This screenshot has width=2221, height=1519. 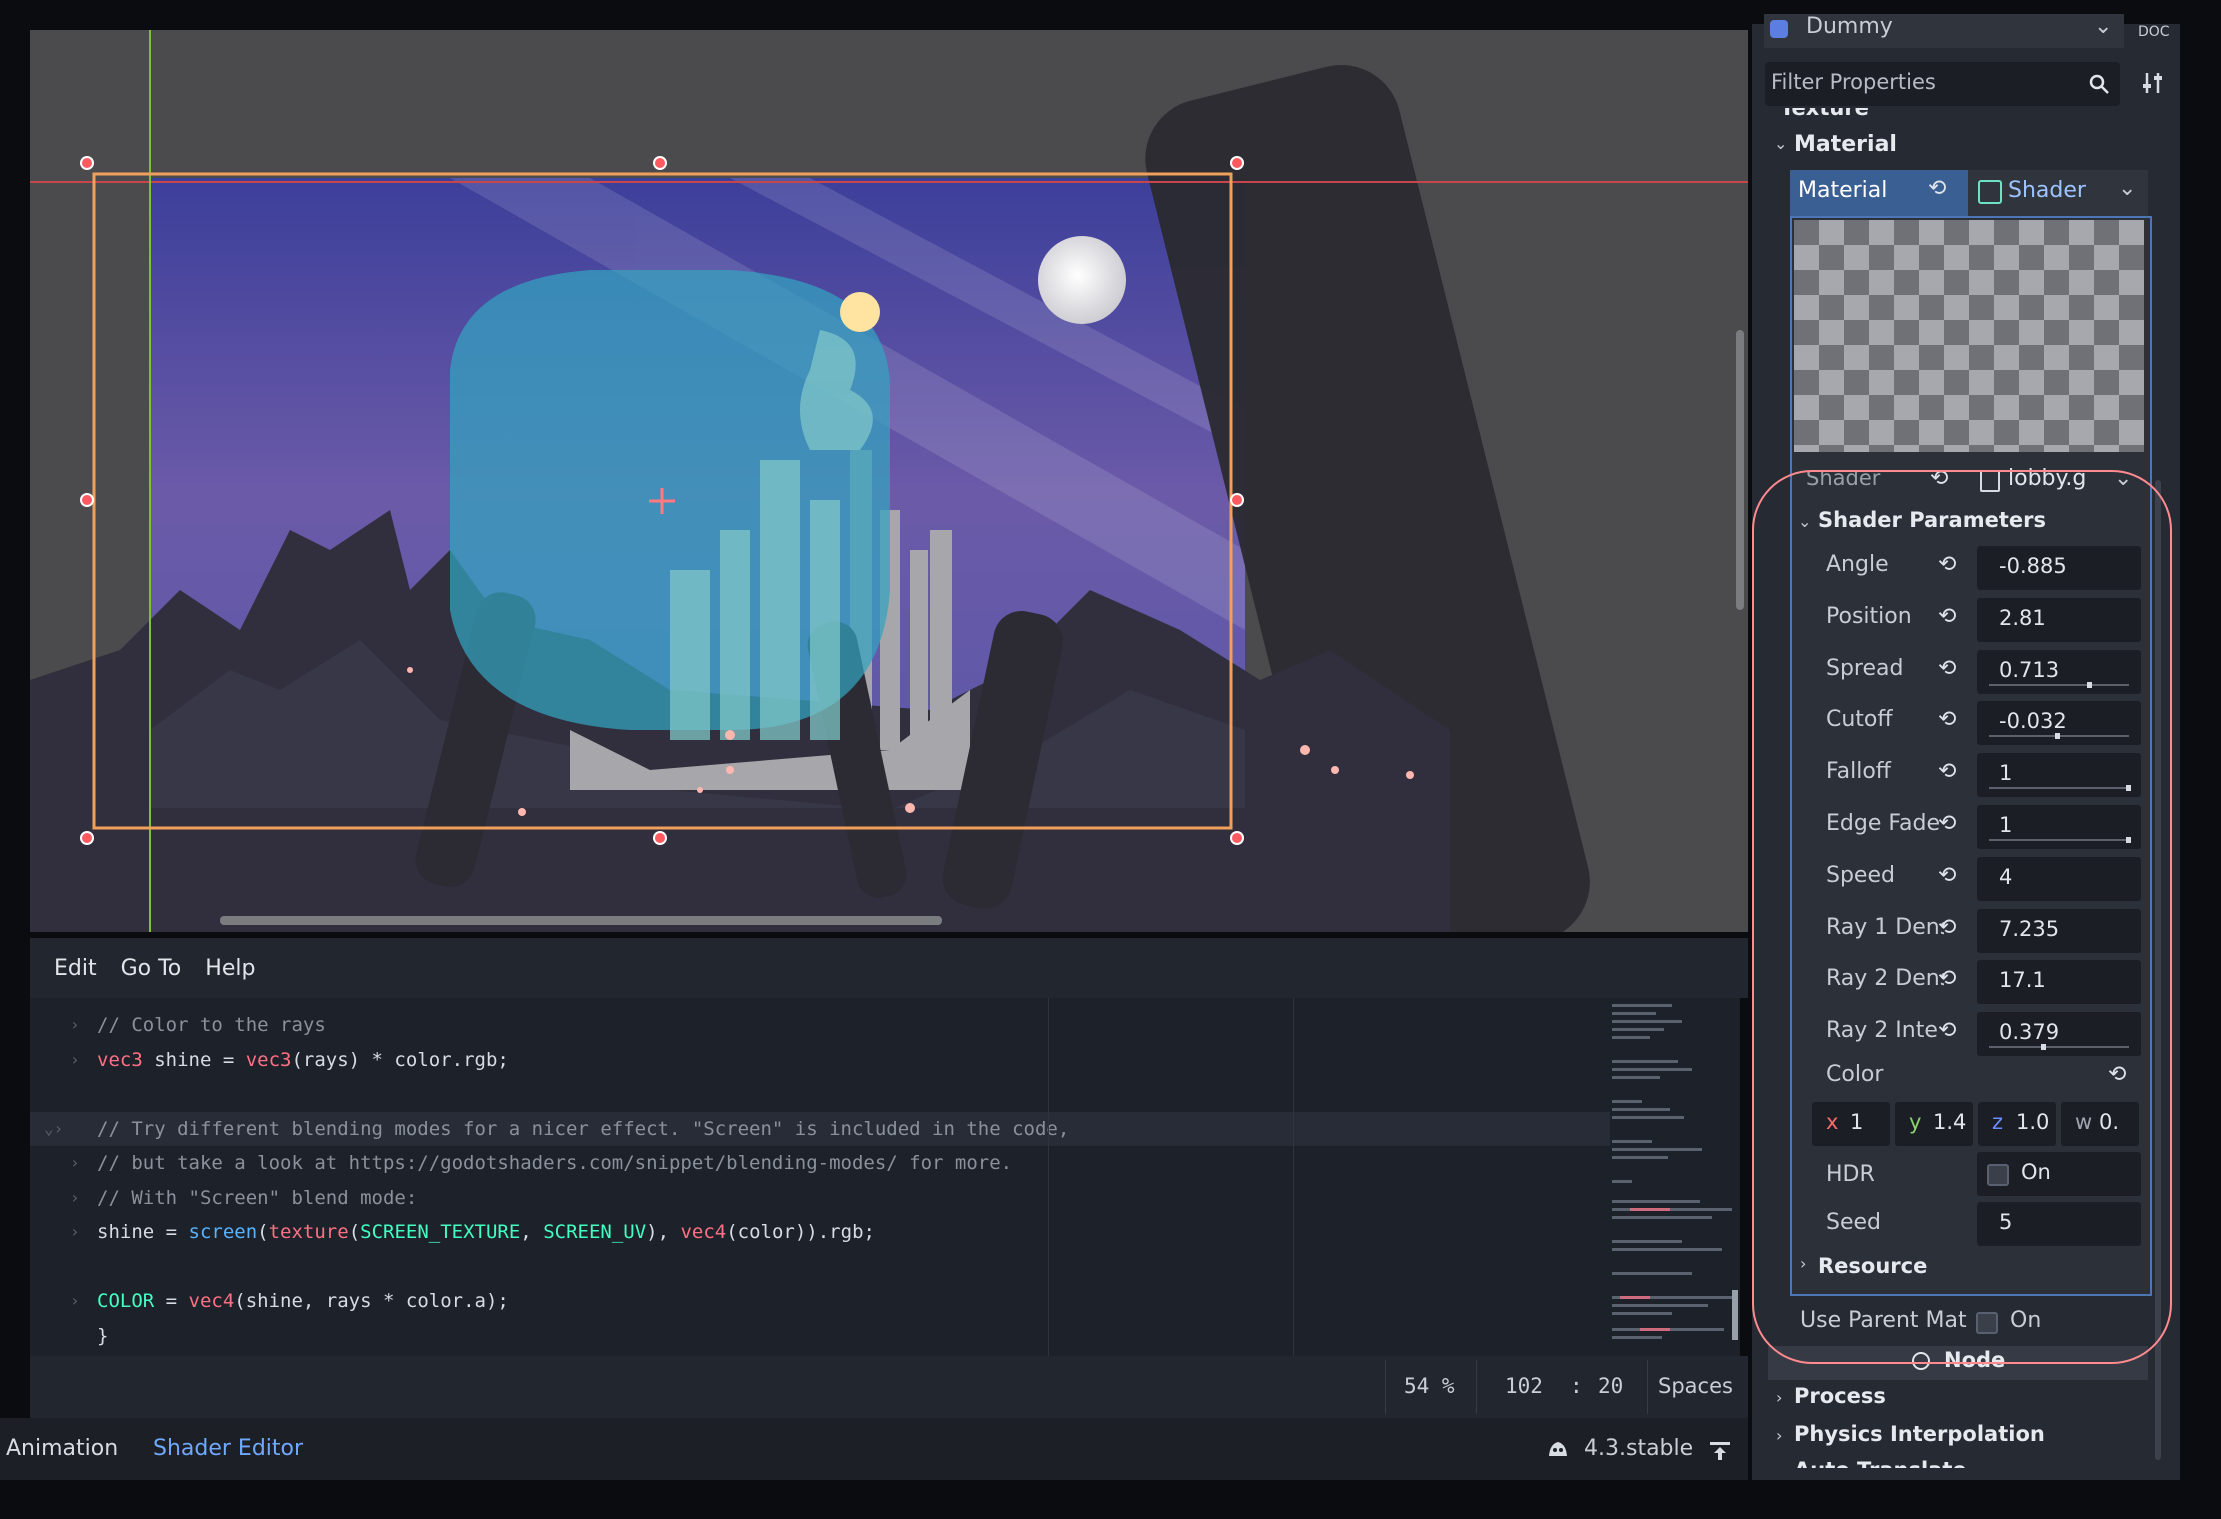 What do you see at coordinates (2154, 32) in the screenshot?
I see `docs-icon: DOC` at bounding box center [2154, 32].